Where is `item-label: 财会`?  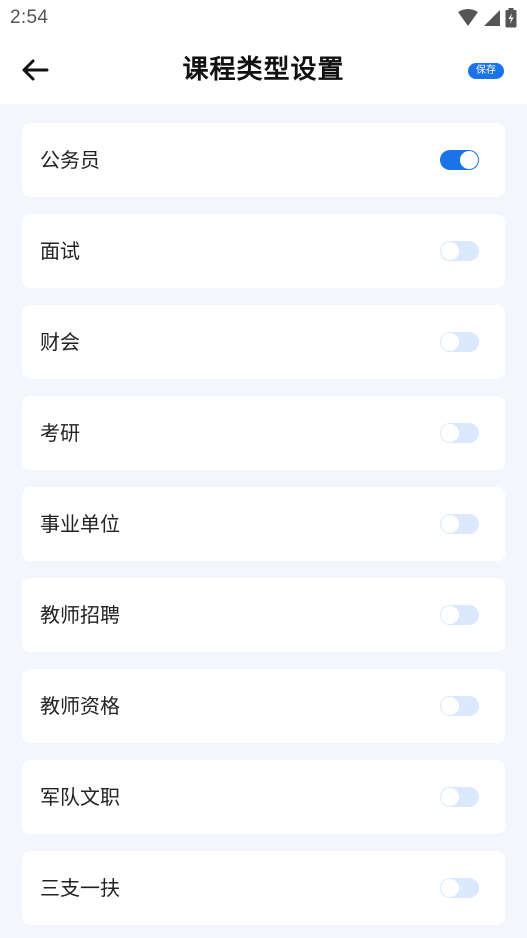 item-label: 财会 is located at coordinates (60, 342).